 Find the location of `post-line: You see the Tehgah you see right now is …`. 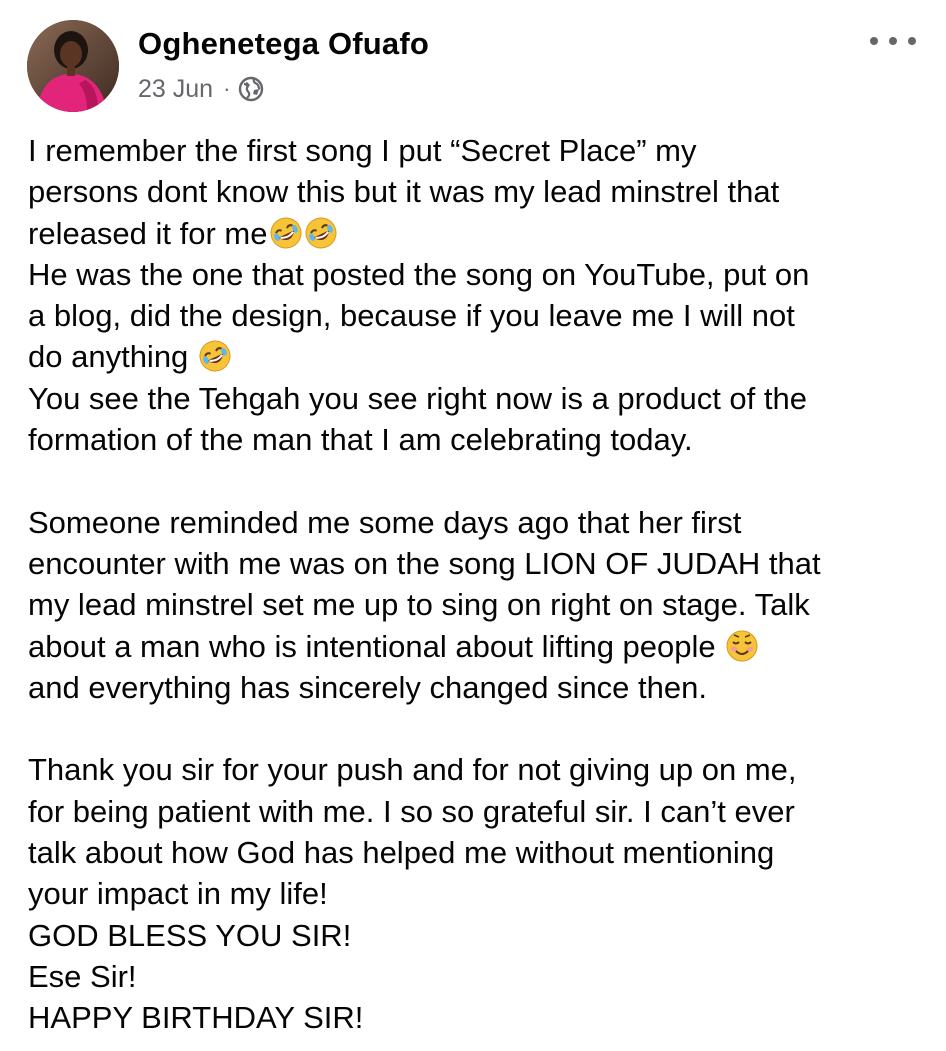

post-line: You see the Tehgah you see right now is … is located at coordinates (417, 398).